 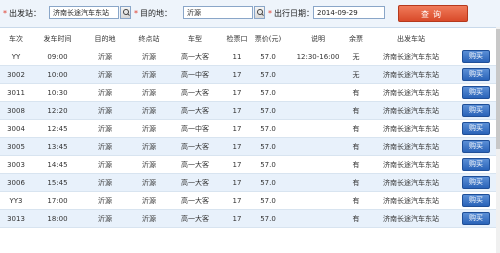 I want to click on cell-trip: 3006, so click(x=16, y=183).